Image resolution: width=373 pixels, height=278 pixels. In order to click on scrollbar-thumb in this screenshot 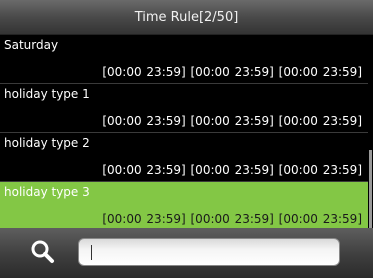, I will do `click(370, 189)`.